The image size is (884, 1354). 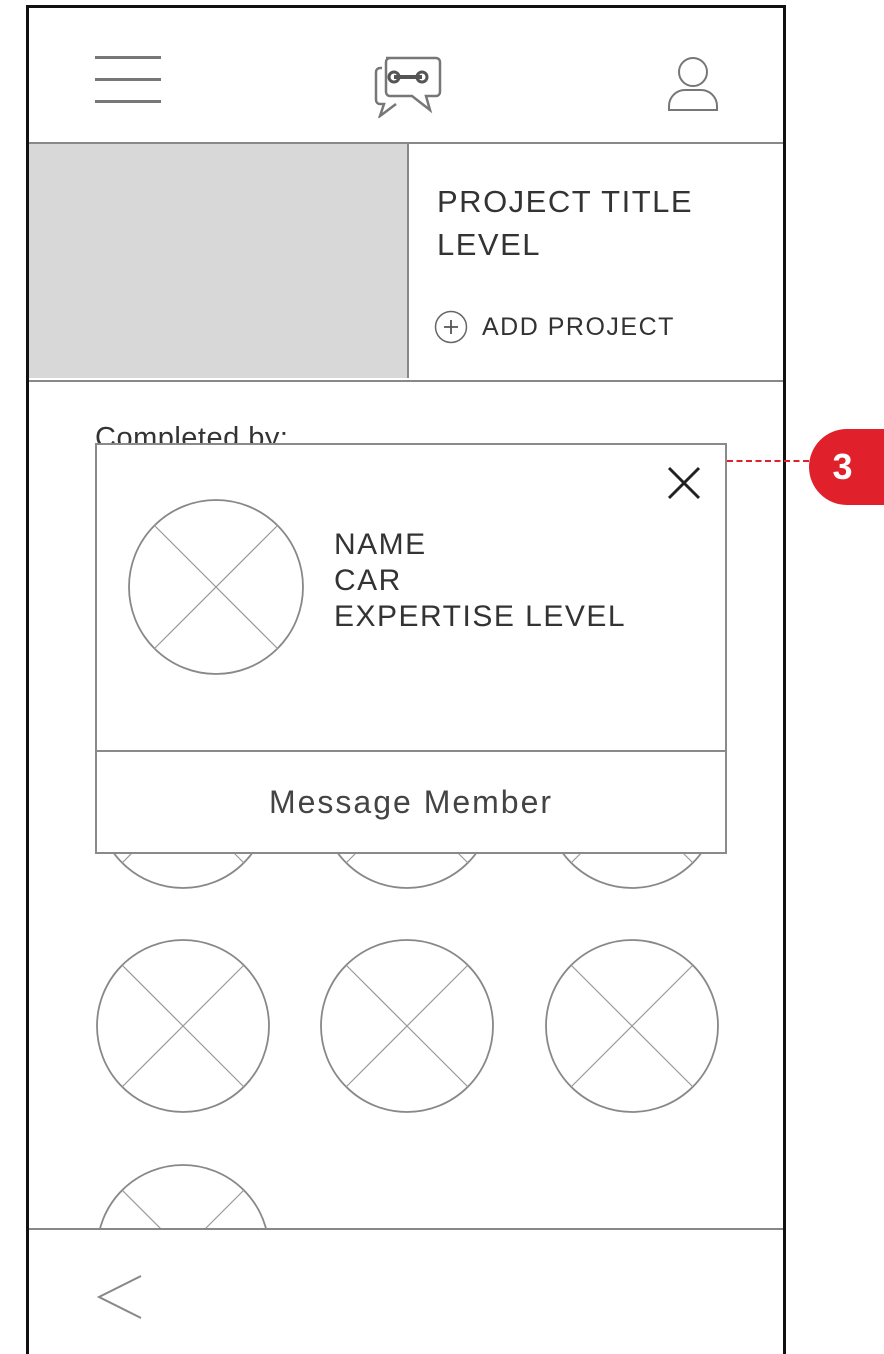 I want to click on project-hero: PROJECT TITLE LEVEL ADD PROJECT, so click(x=406, y=263).